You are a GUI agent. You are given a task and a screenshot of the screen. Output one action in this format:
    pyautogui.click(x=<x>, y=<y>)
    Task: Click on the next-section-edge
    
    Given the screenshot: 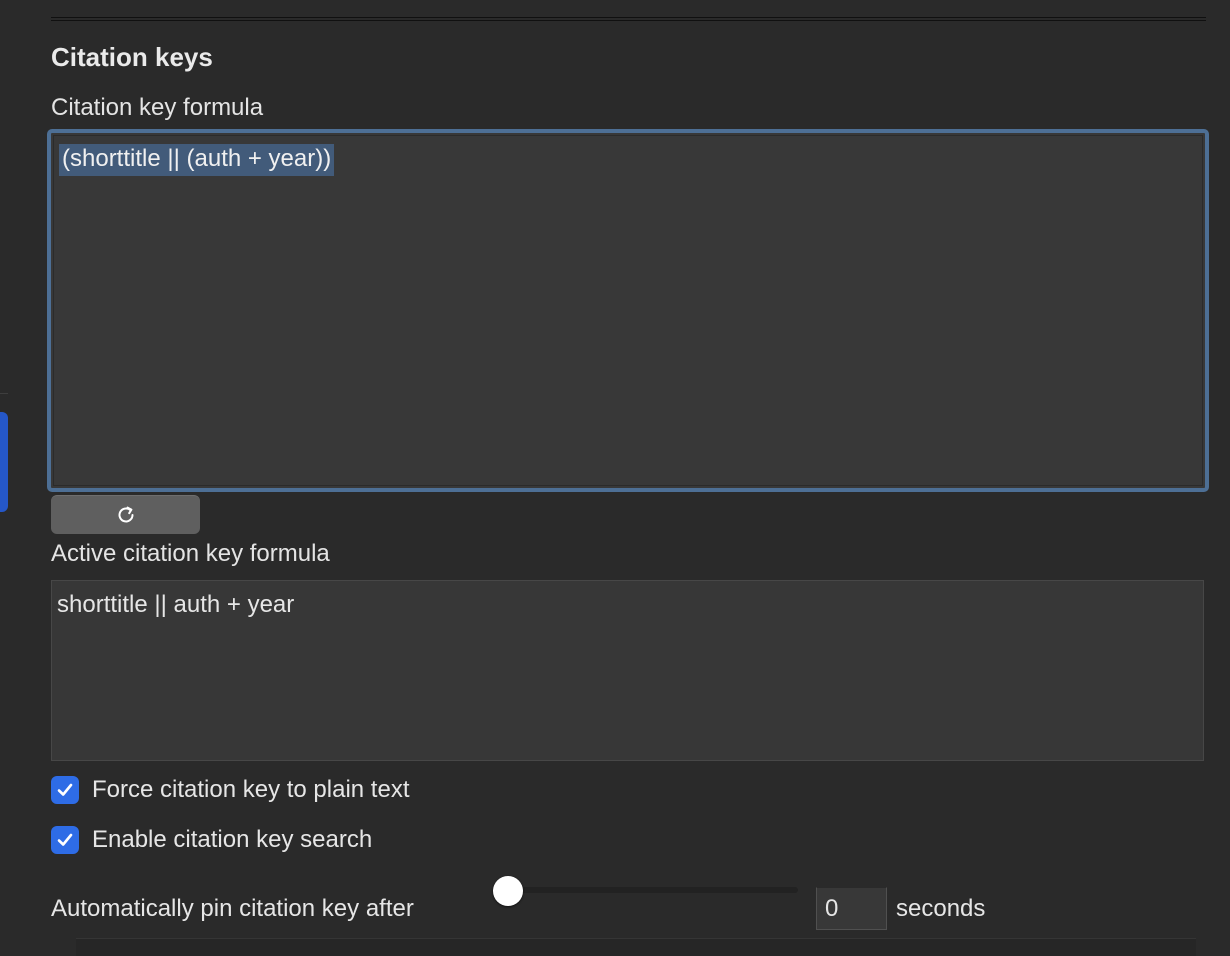 What is the action you would take?
    pyautogui.click(x=636, y=947)
    